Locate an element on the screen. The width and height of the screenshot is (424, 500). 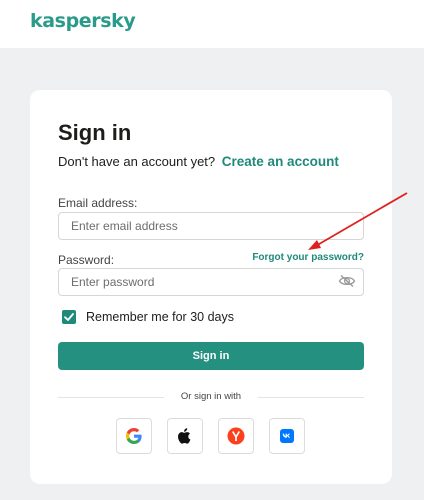
remember-checkbox is located at coordinates (69, 317).